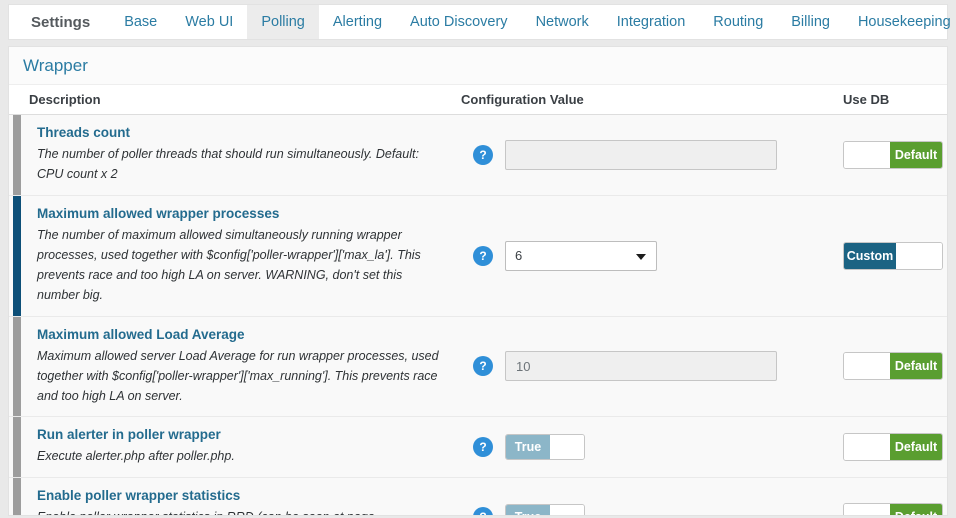  I want to click on use-db-toggle-label: Custom, so click(870, 255).